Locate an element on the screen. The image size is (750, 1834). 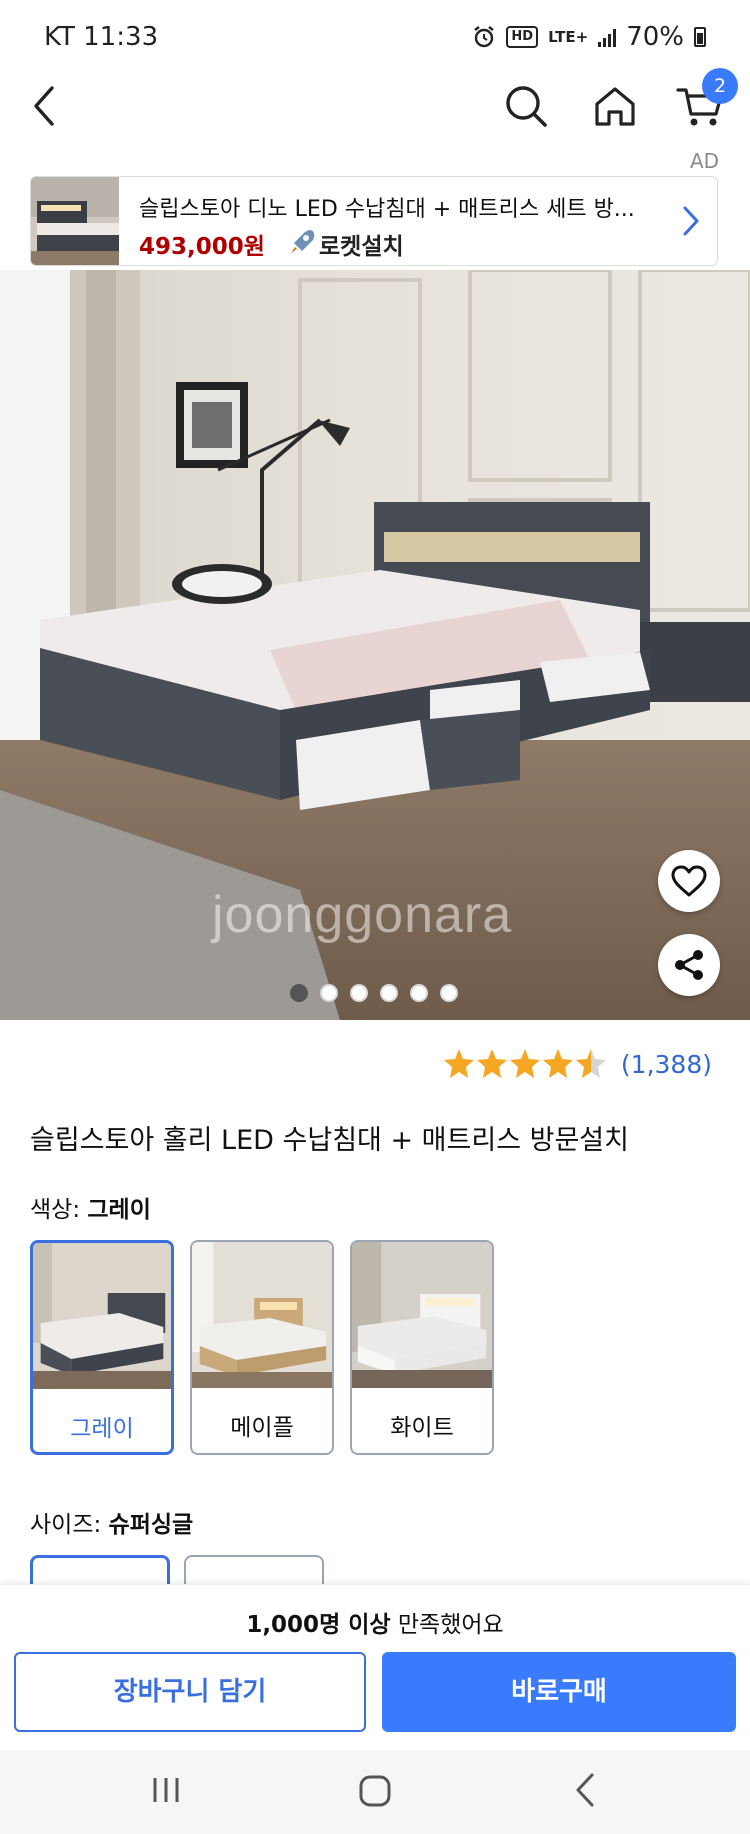
rocket-icon is located at coordinates (303, 241).